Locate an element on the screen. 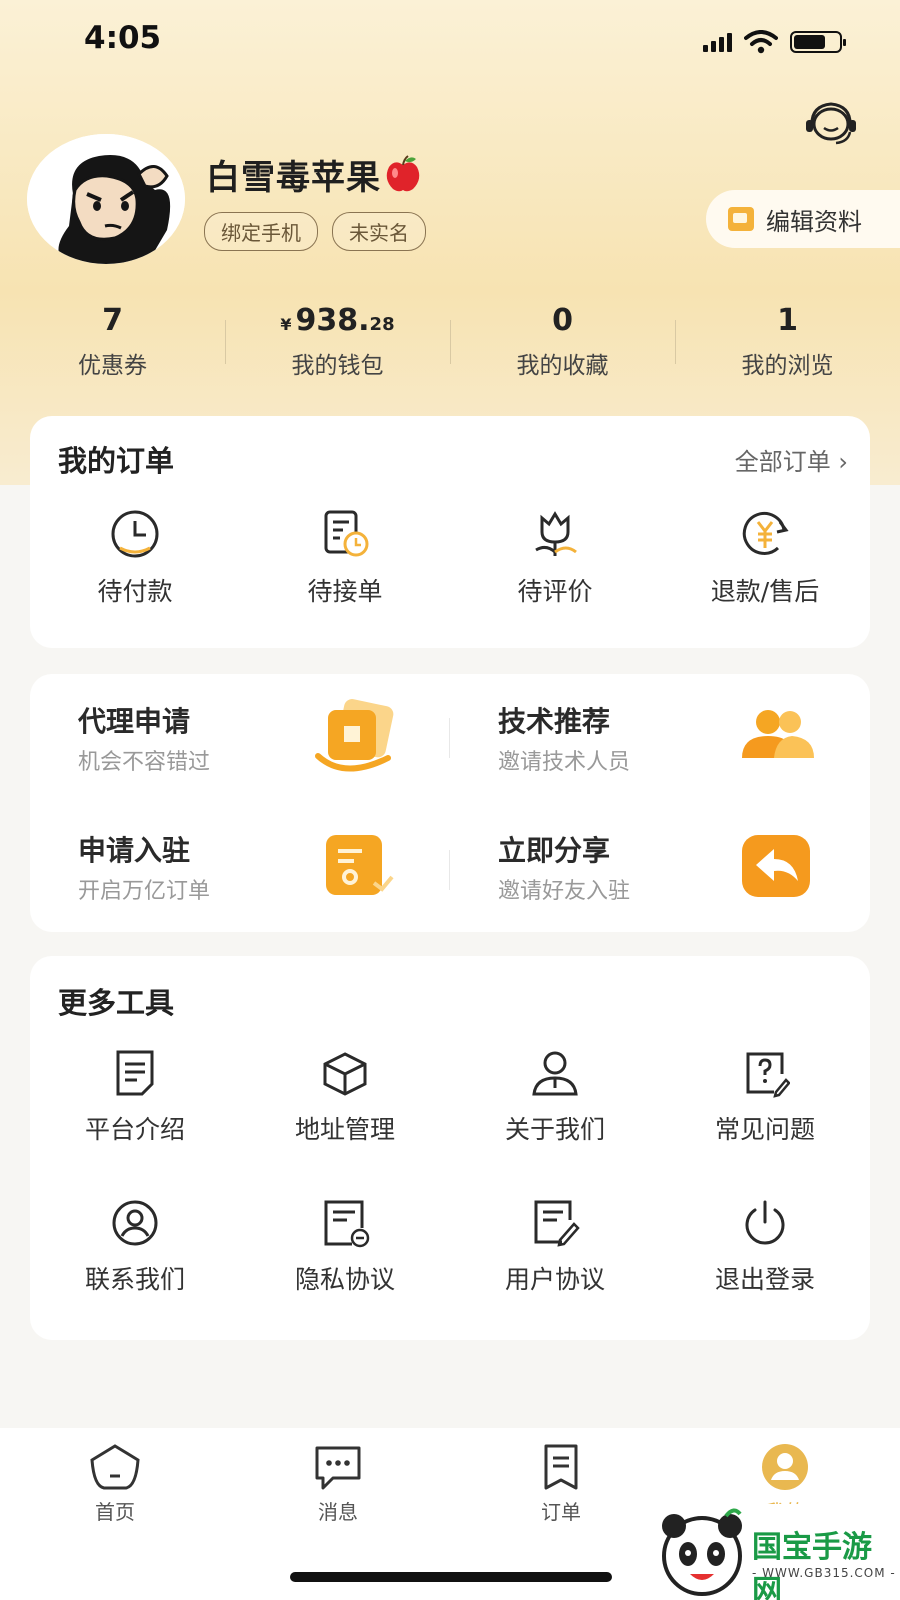 Image resolution: width=900 pixels, height=1600 pixels. tools-row-2: 联系我们 隐私协议 用户协议 退出登录 is located at coordinates (450, 1247).